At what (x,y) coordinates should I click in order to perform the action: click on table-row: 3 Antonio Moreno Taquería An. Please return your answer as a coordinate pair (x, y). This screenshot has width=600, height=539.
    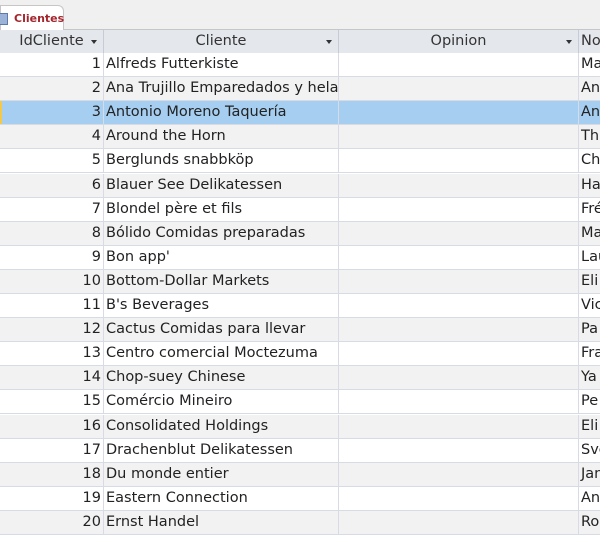
    Looking at the image, I should click on (300, 113).